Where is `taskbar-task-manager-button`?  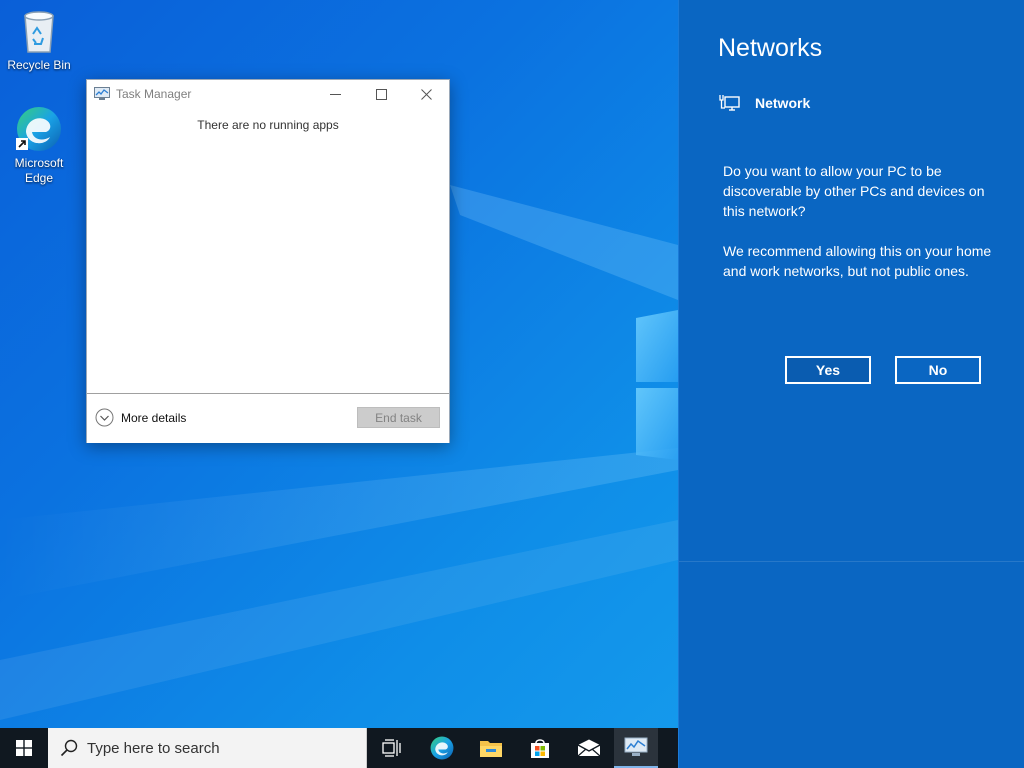 taskbar-task-manager-button is located at coordinates (636, 748).